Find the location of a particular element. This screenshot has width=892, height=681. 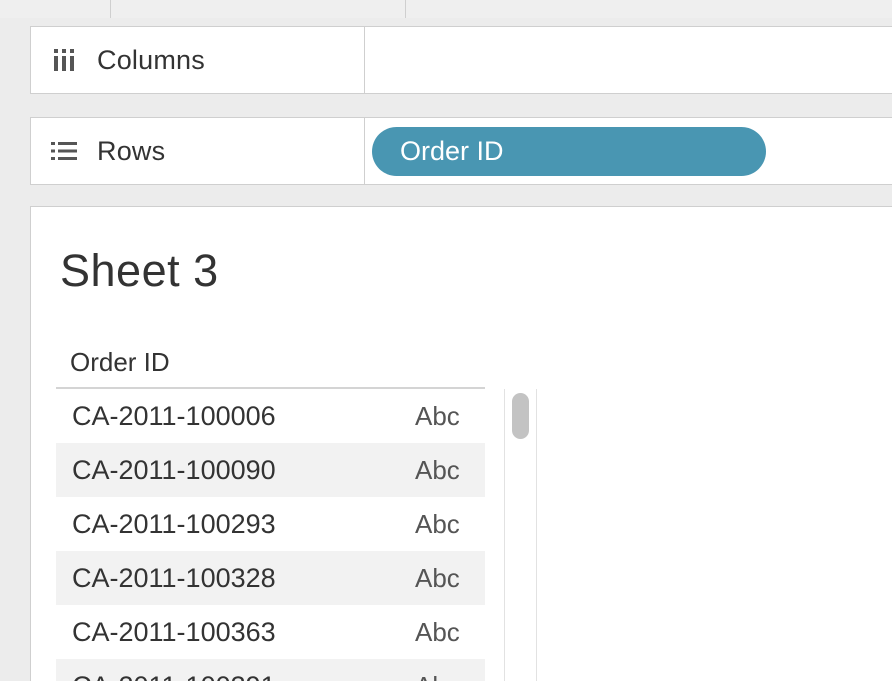

rows-list-icon is located at coordinates (64, 151).